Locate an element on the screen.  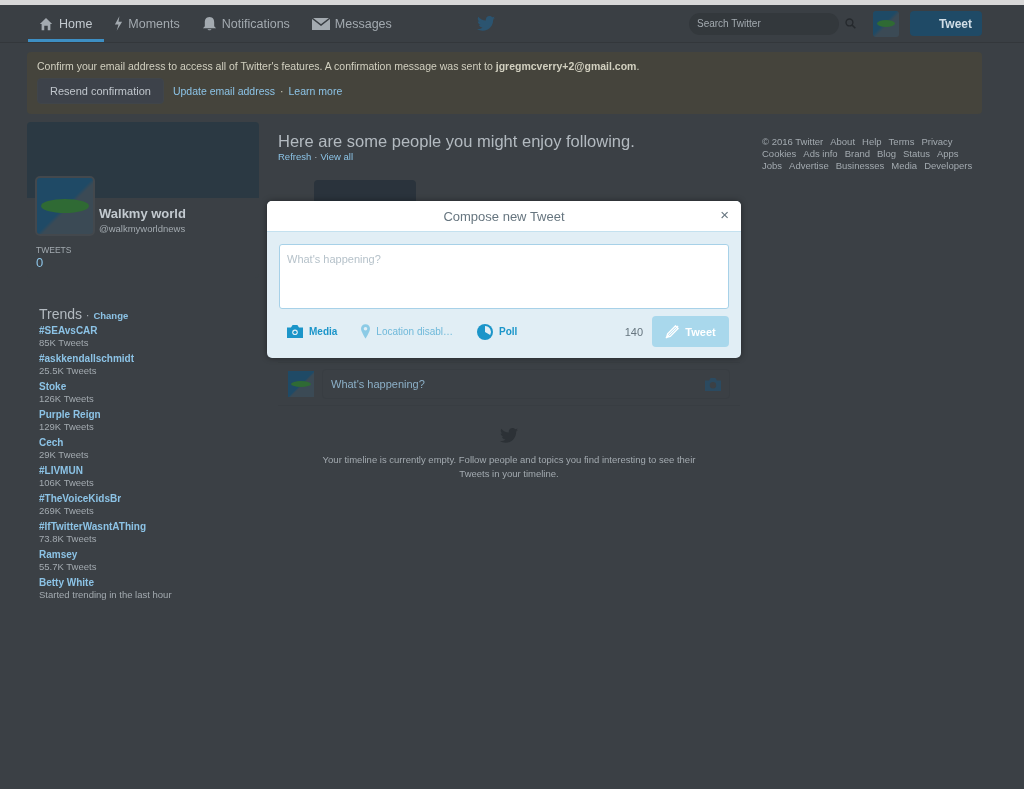
stat-label: TWEETS is located at coordinates (54, 250).